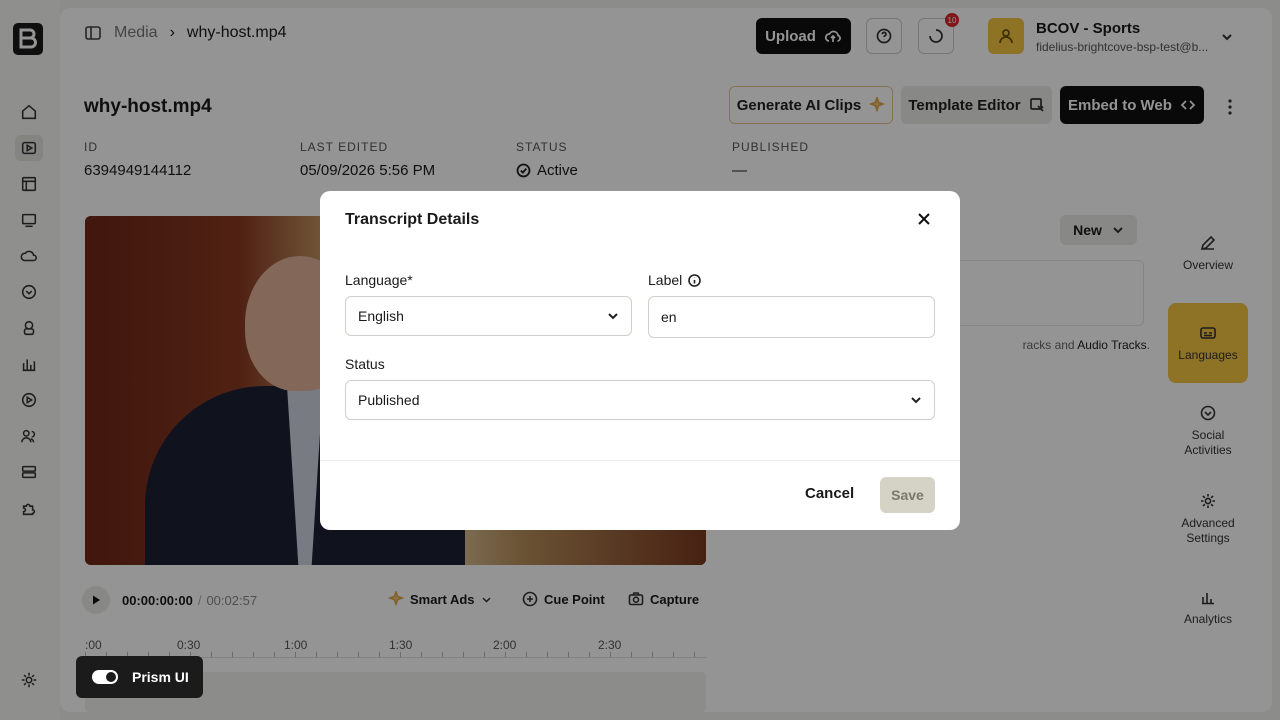 Image resolution: width=1280 pixels, height=720 pixels. Describe the element at coordinates (829, 493) in the screenshot. I see `cancel-button: Cancel` at that location.